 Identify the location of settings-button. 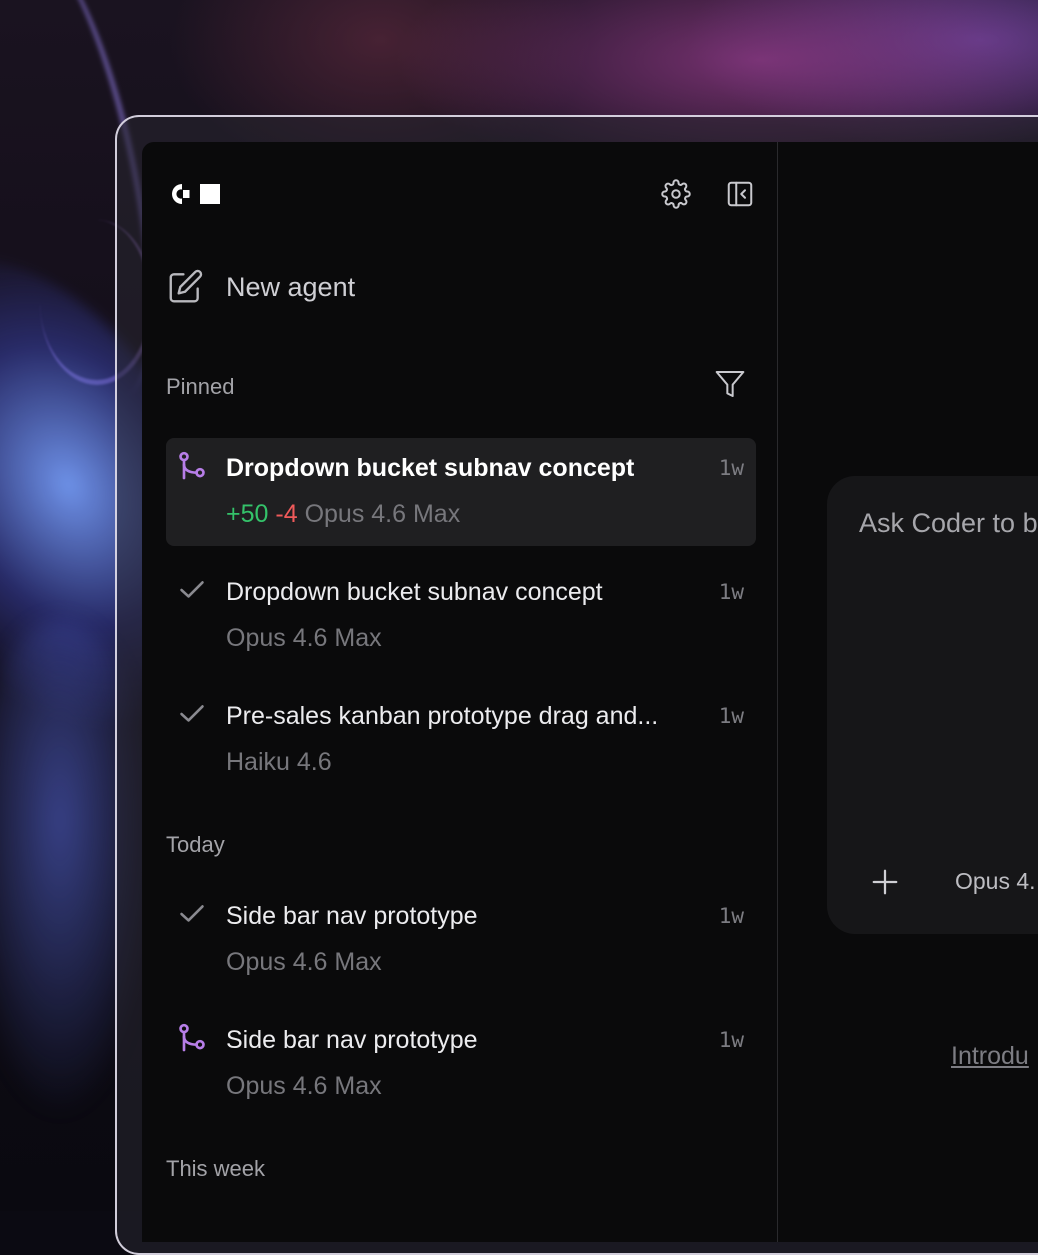
(676, 194).